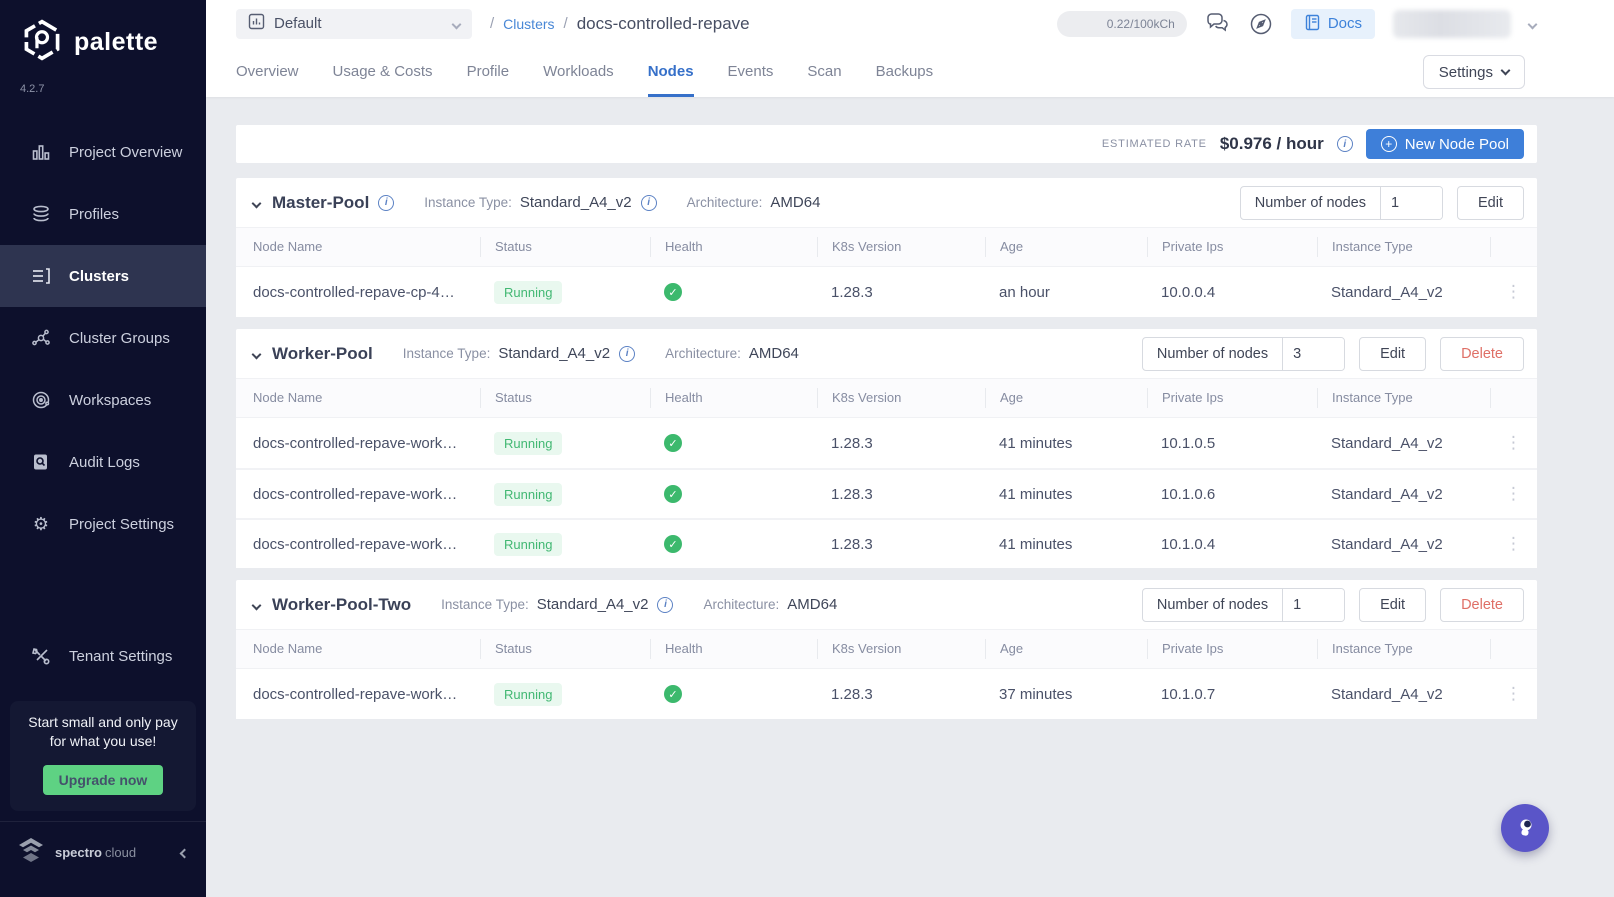  I want to click on new-node-pool-button: + New Node Pool, so click(1444, 144).